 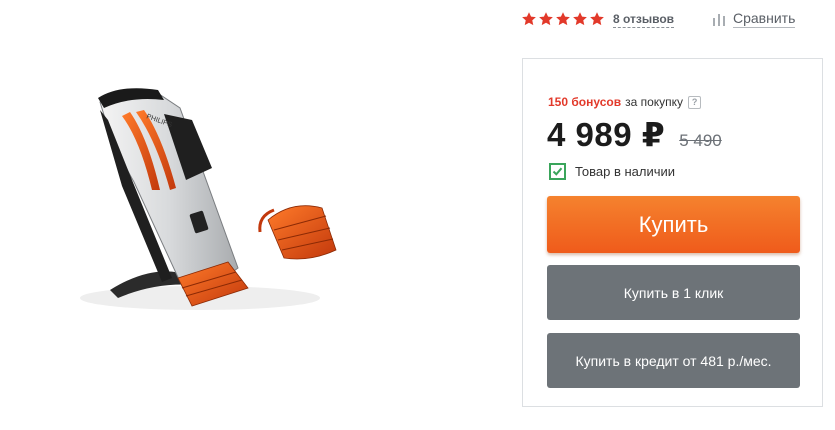 What do you see at coordinates (585, 102) in the screenshot?
I see `bonus-amount: 150 бонусов` at bounding box center [585, 102].